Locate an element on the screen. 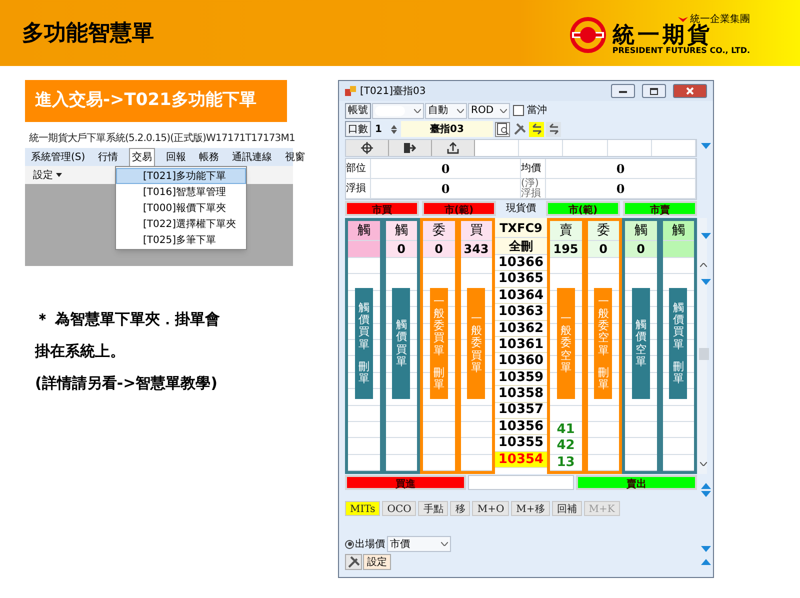 The image size is (800, 598). crosshair-icon is located at coordinates (367, 148).